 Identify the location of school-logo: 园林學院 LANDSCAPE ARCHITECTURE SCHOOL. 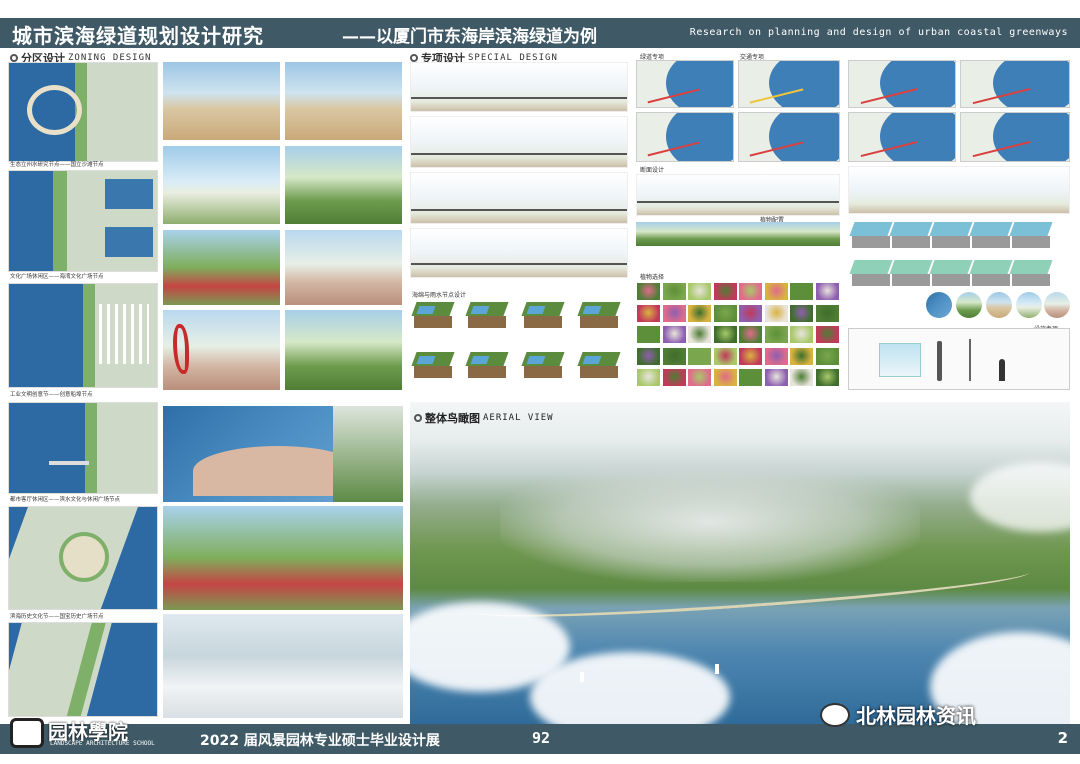
(98, 736).